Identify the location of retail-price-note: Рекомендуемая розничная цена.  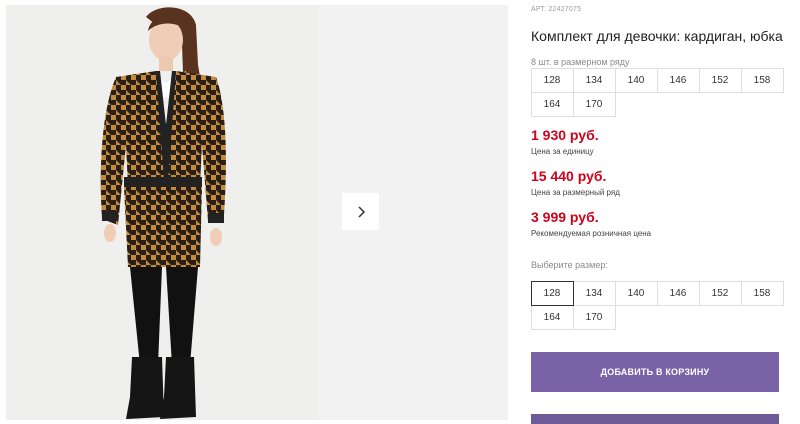
(591, 233).